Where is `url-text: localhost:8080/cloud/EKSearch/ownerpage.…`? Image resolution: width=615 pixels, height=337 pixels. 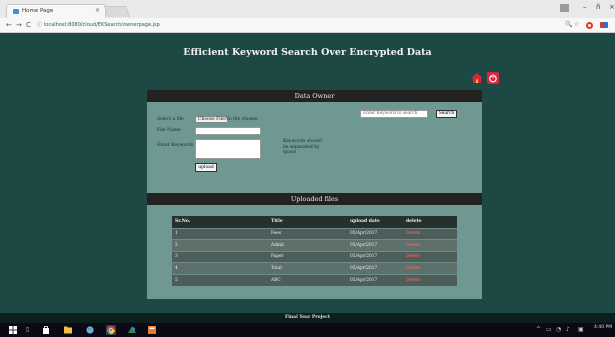 url-text: localhost:8080/cloud/EKSearch/ownerpage.… is located at coordinates (102, 25).